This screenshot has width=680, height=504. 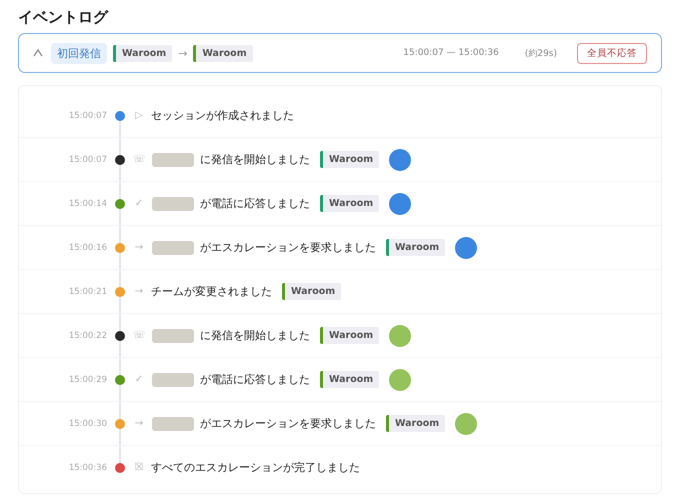 What do you see at coordinates (87, 291) in the screenshot?
I see `event-time: 15:00:21` at bounding box center [87, 291].